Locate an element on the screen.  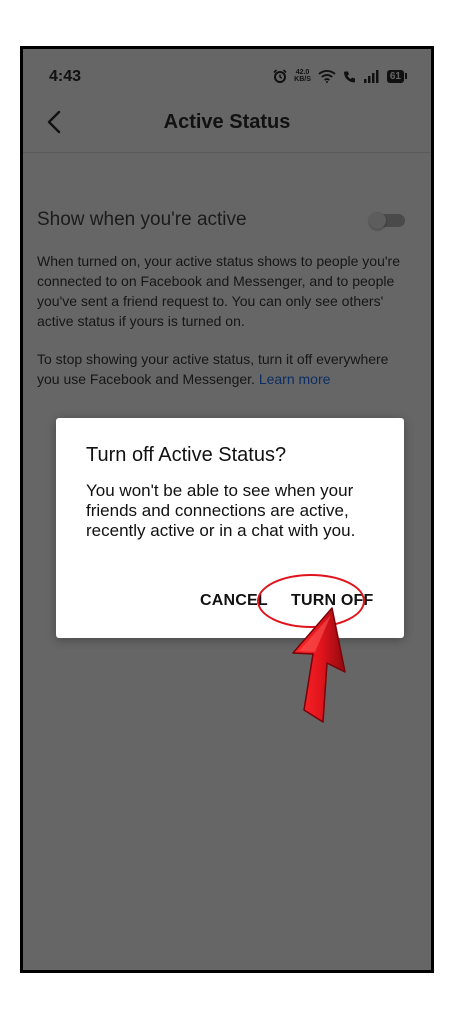
alarm-icon is located at coordinates (280, 76).